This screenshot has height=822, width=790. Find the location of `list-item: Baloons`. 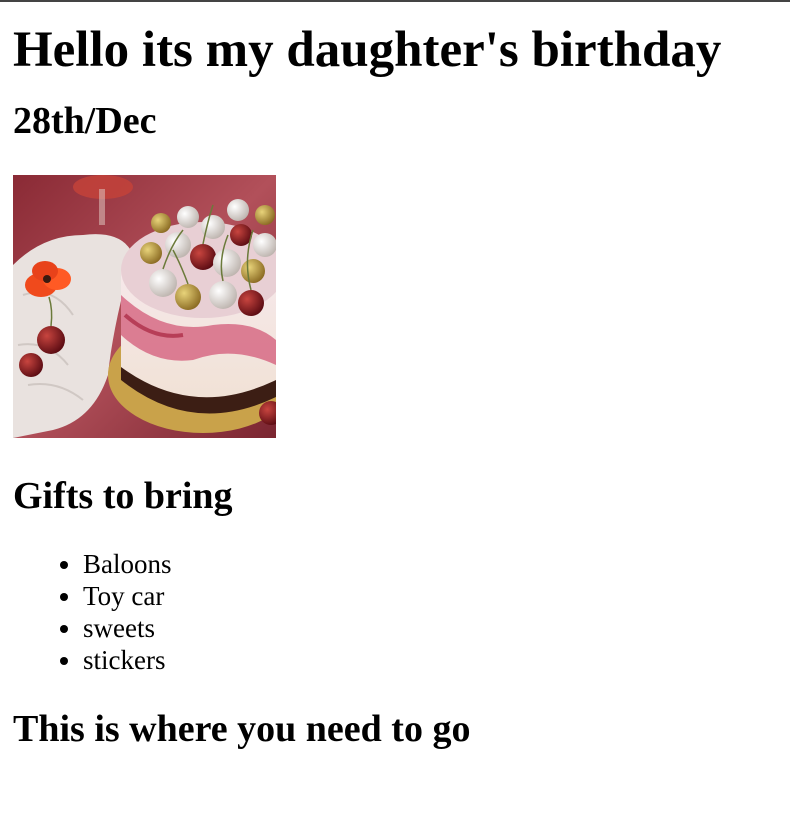

list-item: Baloons is located at coordinates (436, 564).